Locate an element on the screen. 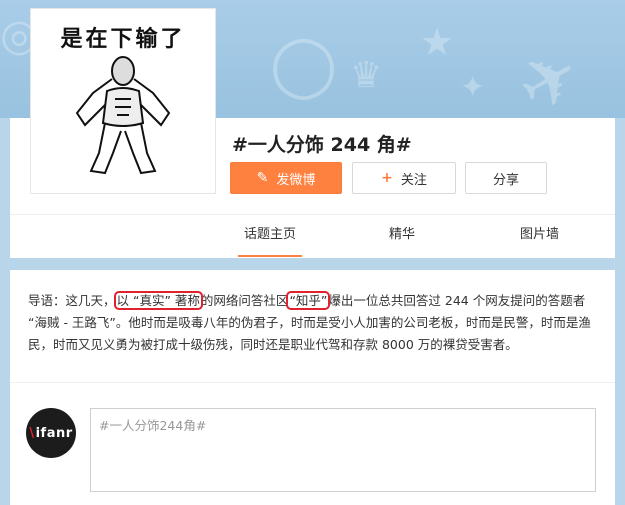  divider is located at coordinates (312, 382).